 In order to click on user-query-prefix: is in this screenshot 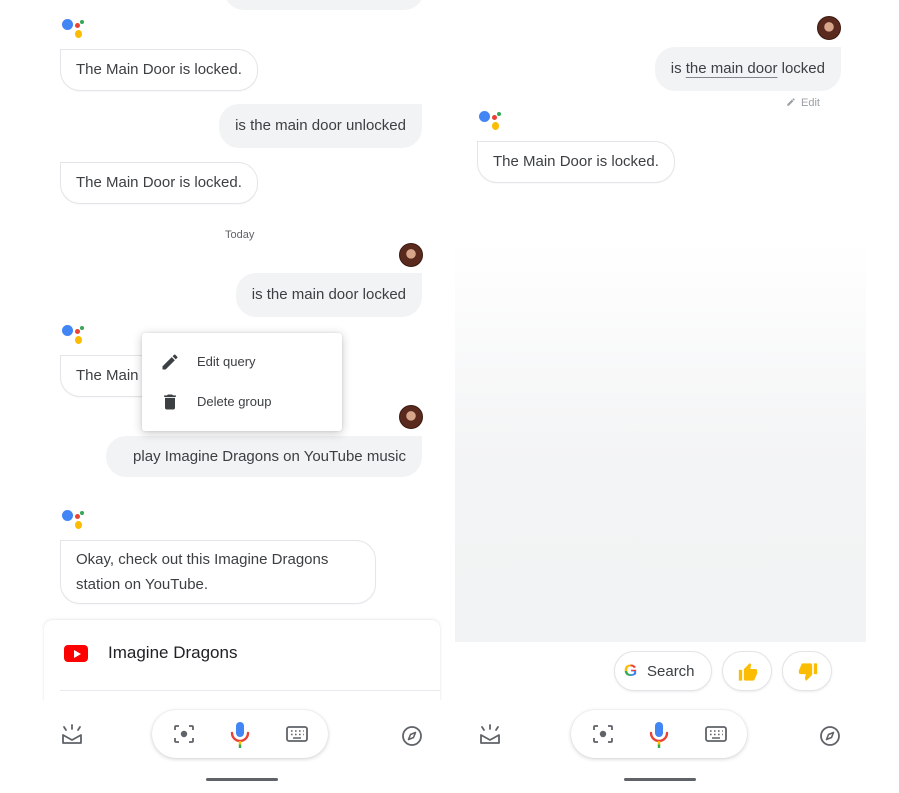, I will do `click(678, 68)`.